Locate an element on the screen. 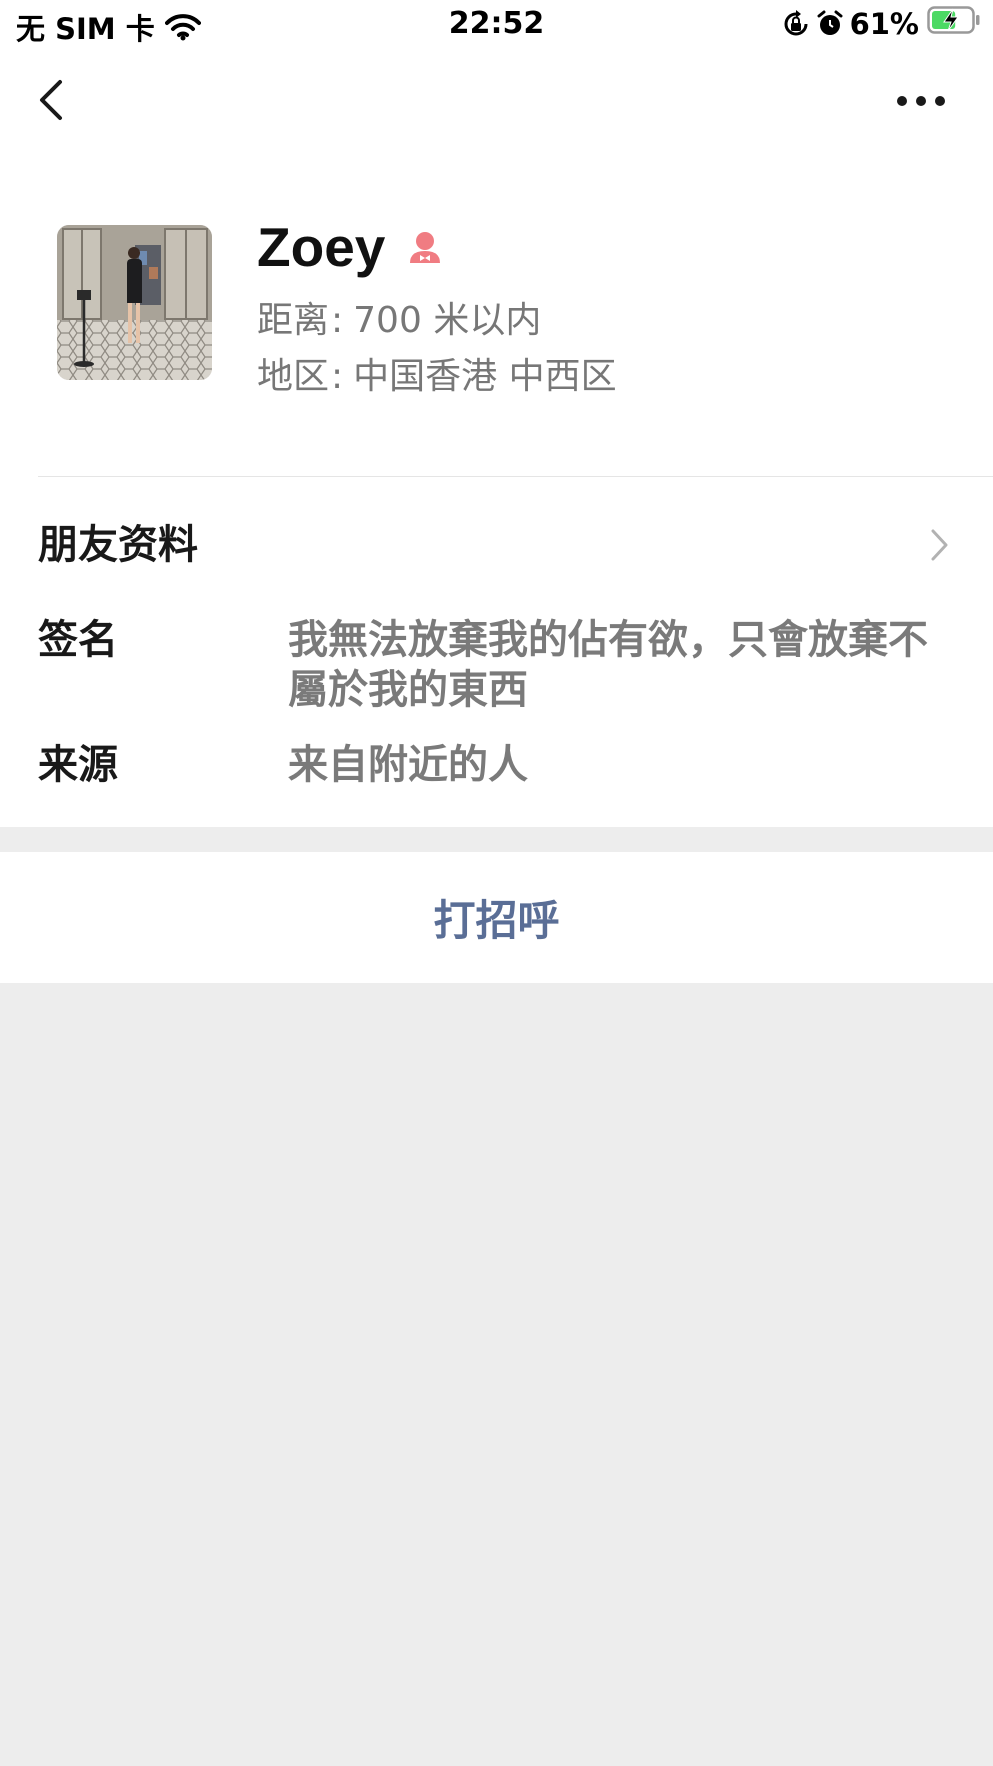  distance-label: 距离 is located at coordinates (293, 320).